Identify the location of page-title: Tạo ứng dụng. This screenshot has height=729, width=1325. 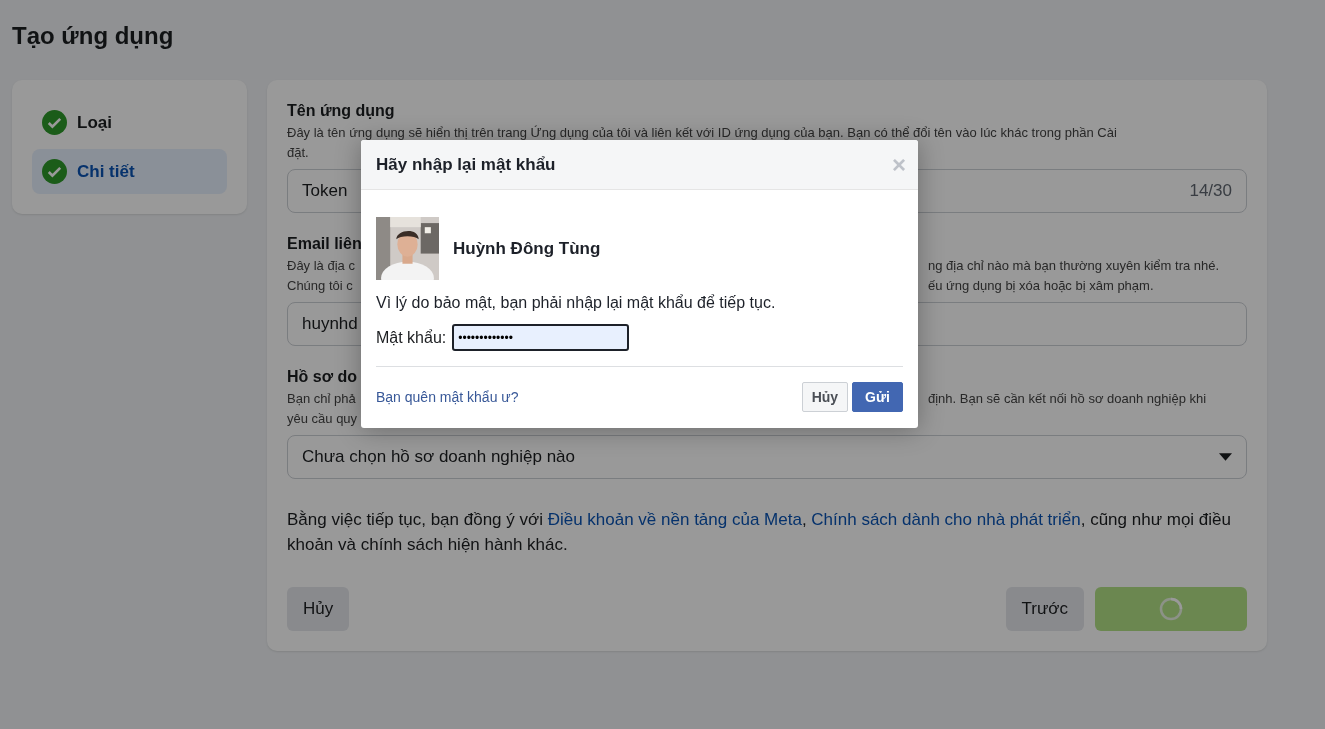
(93, 36).